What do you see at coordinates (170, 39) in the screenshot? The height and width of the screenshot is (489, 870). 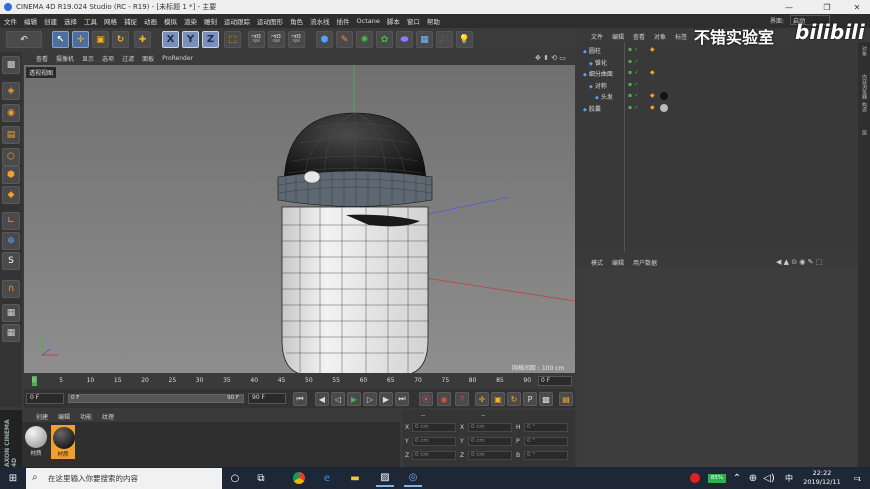 I see `x-axis-lock-button: X` at bounding box center [170, 39].